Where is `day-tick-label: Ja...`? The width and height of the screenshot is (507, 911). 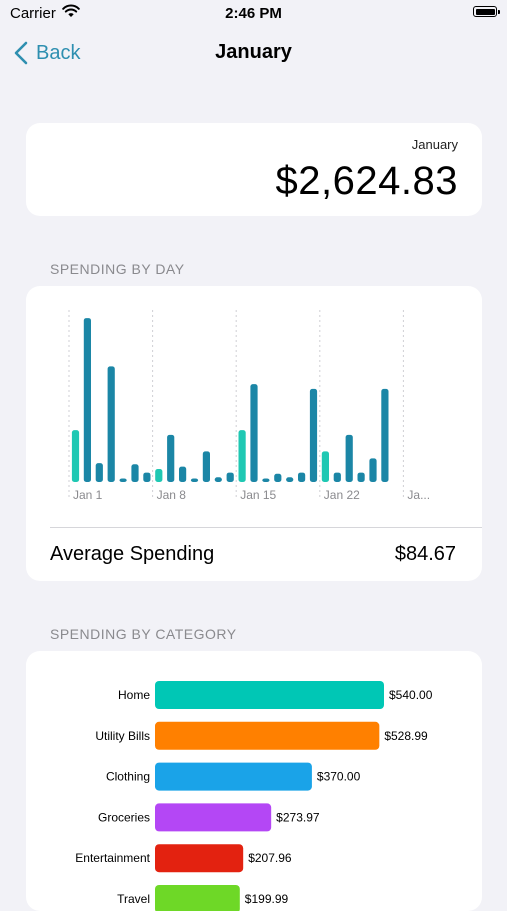 day-tick-label: Ja... is located at coordinates (418, 495).